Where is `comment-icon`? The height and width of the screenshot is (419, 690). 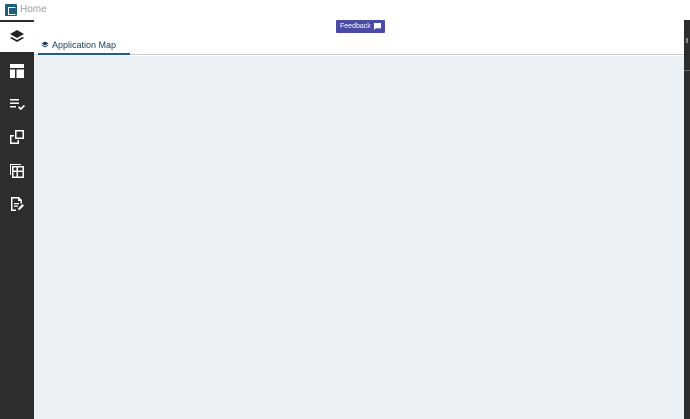 comment-icon is located at coordinates (377, 26).